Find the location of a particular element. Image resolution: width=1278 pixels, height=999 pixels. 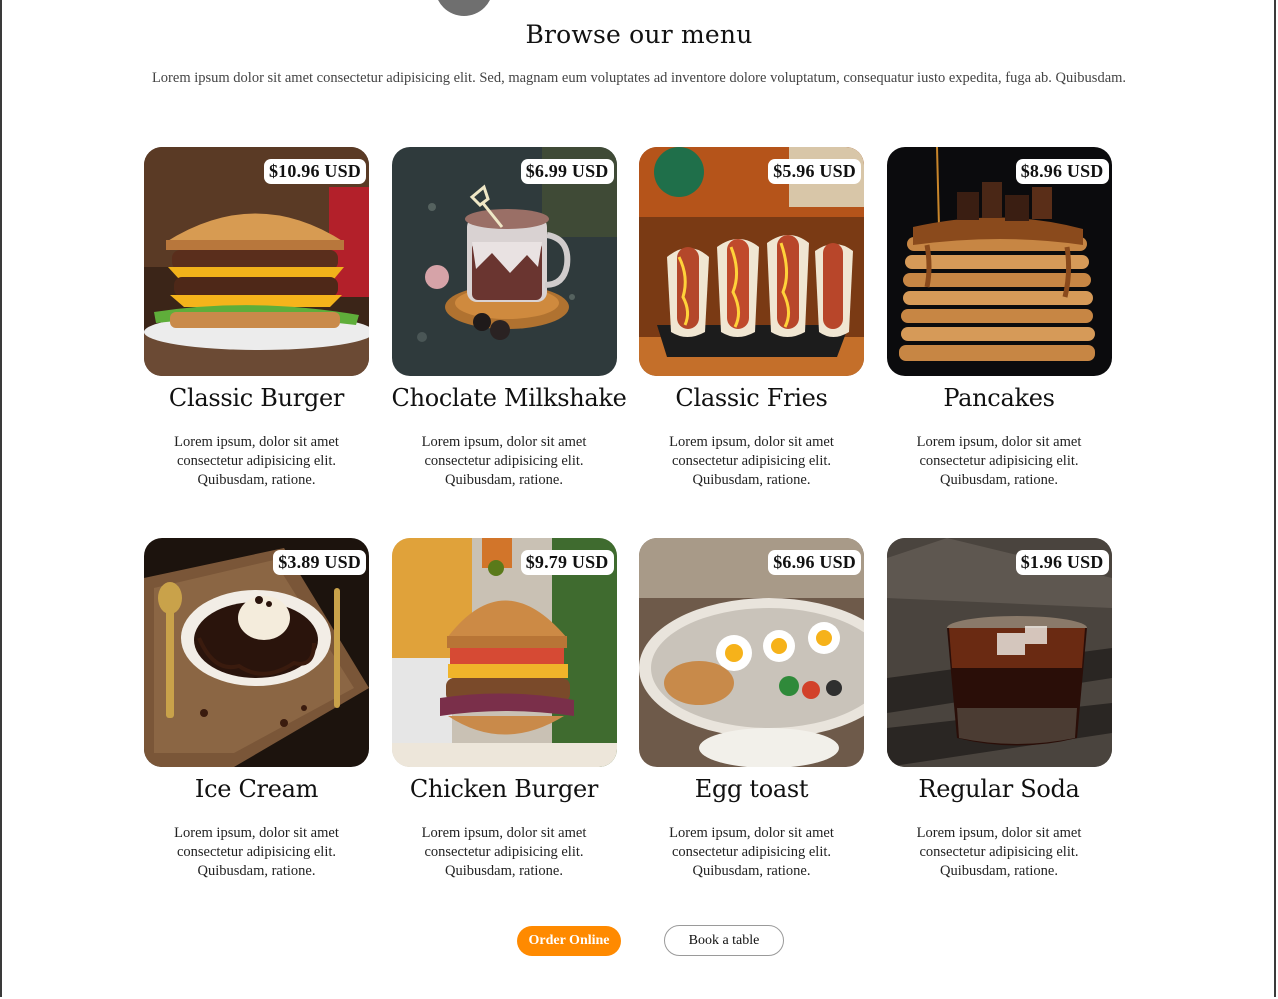

item-title: Chicken Burger is located at coordinates (504, 789).